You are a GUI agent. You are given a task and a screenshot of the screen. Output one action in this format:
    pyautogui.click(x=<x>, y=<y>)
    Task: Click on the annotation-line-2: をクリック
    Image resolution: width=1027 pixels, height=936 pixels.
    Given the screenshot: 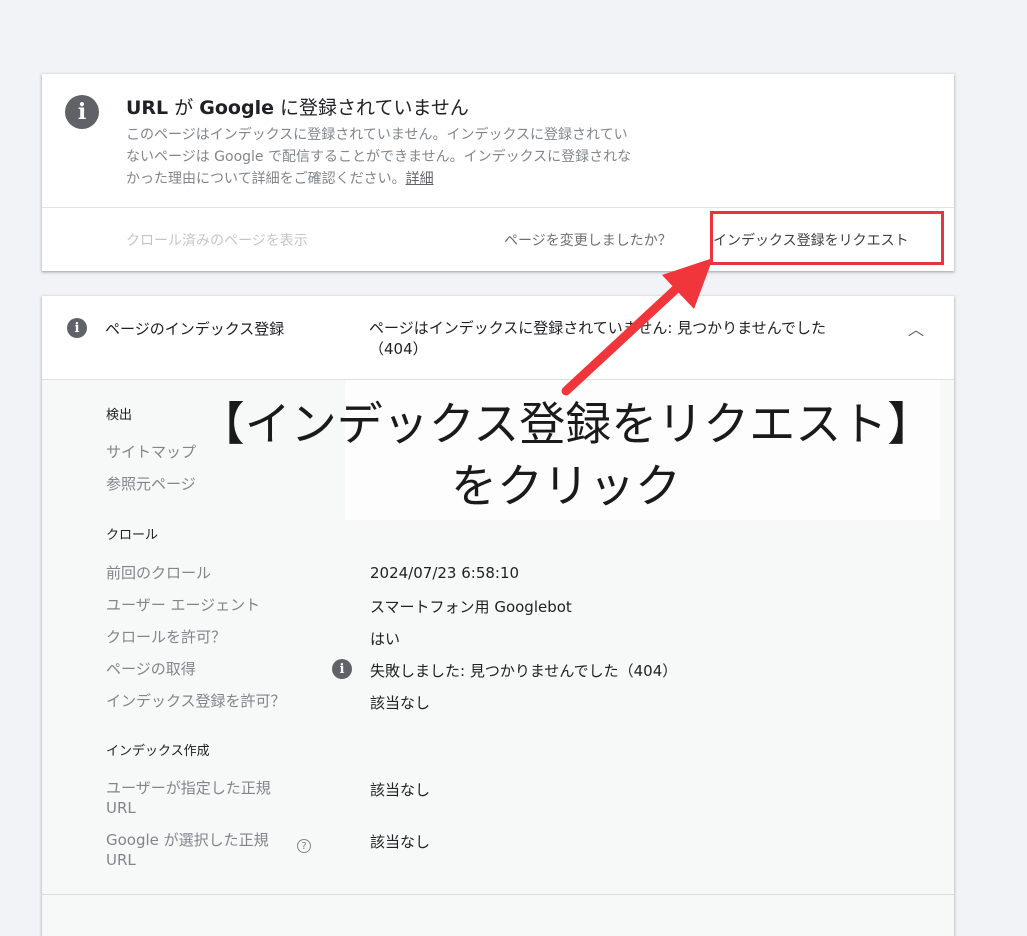 What is the action you would take?
    pyautogui.click(x=566, y=486)
    